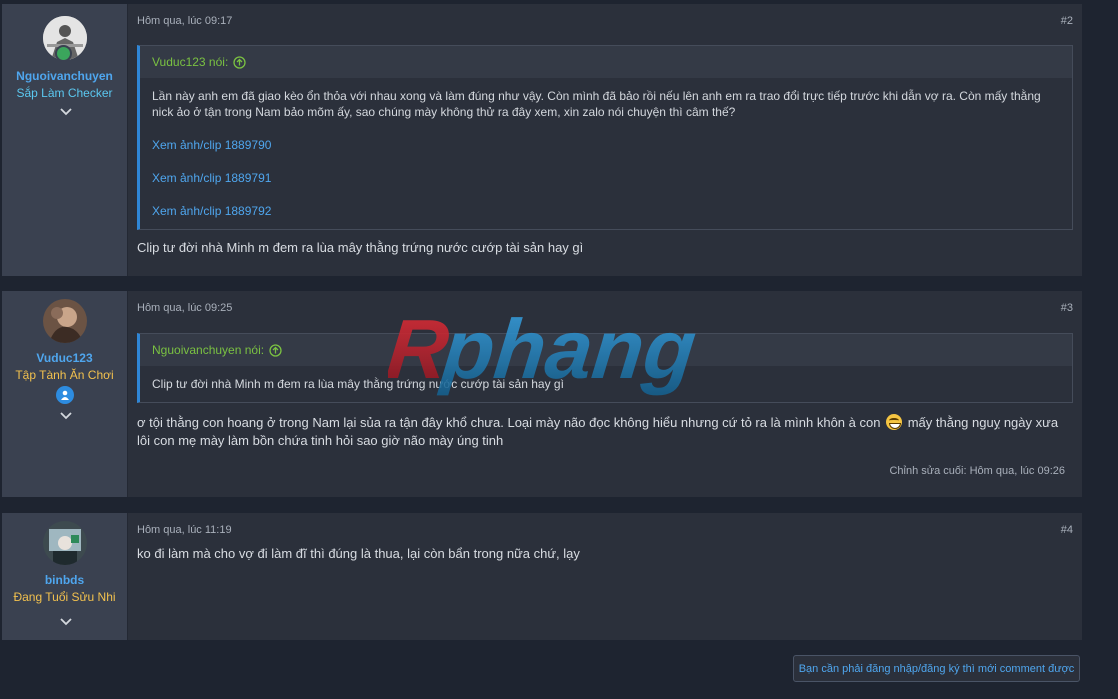  I want to click on post-number: #4, so click(1067, 530).